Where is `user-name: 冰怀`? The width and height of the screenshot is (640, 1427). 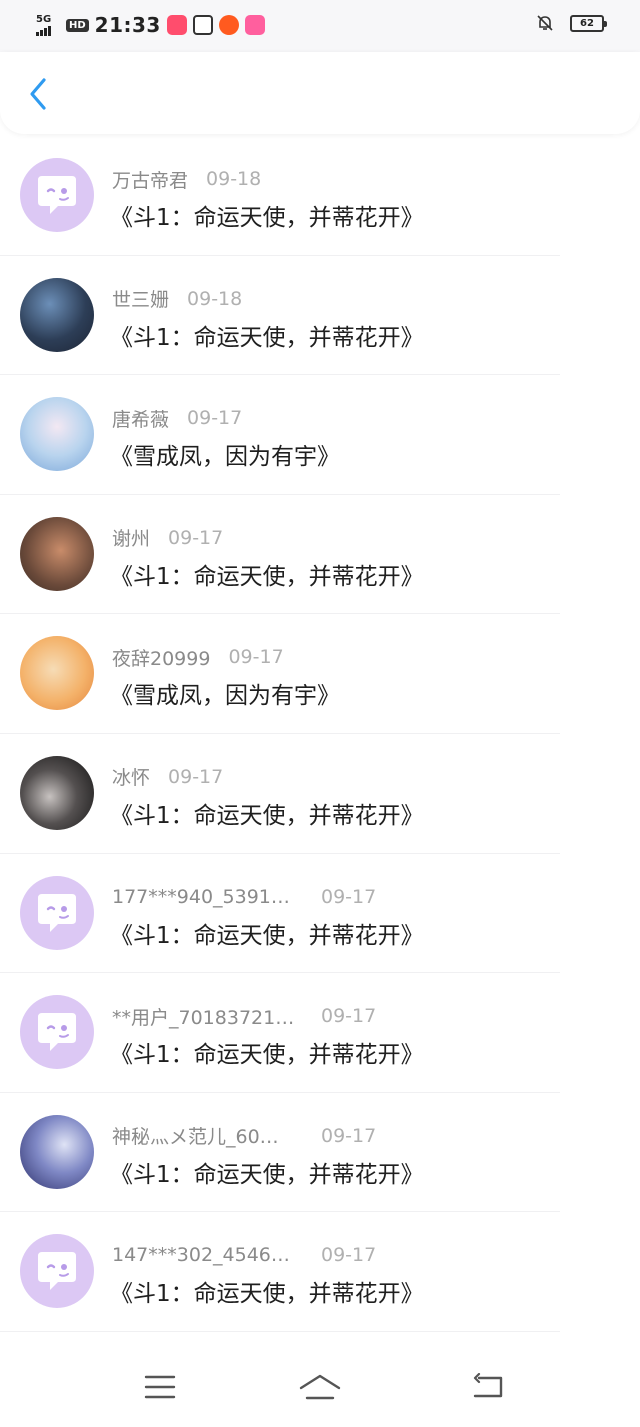 user-name: 冰怀 is located at coordinates (131, 778).